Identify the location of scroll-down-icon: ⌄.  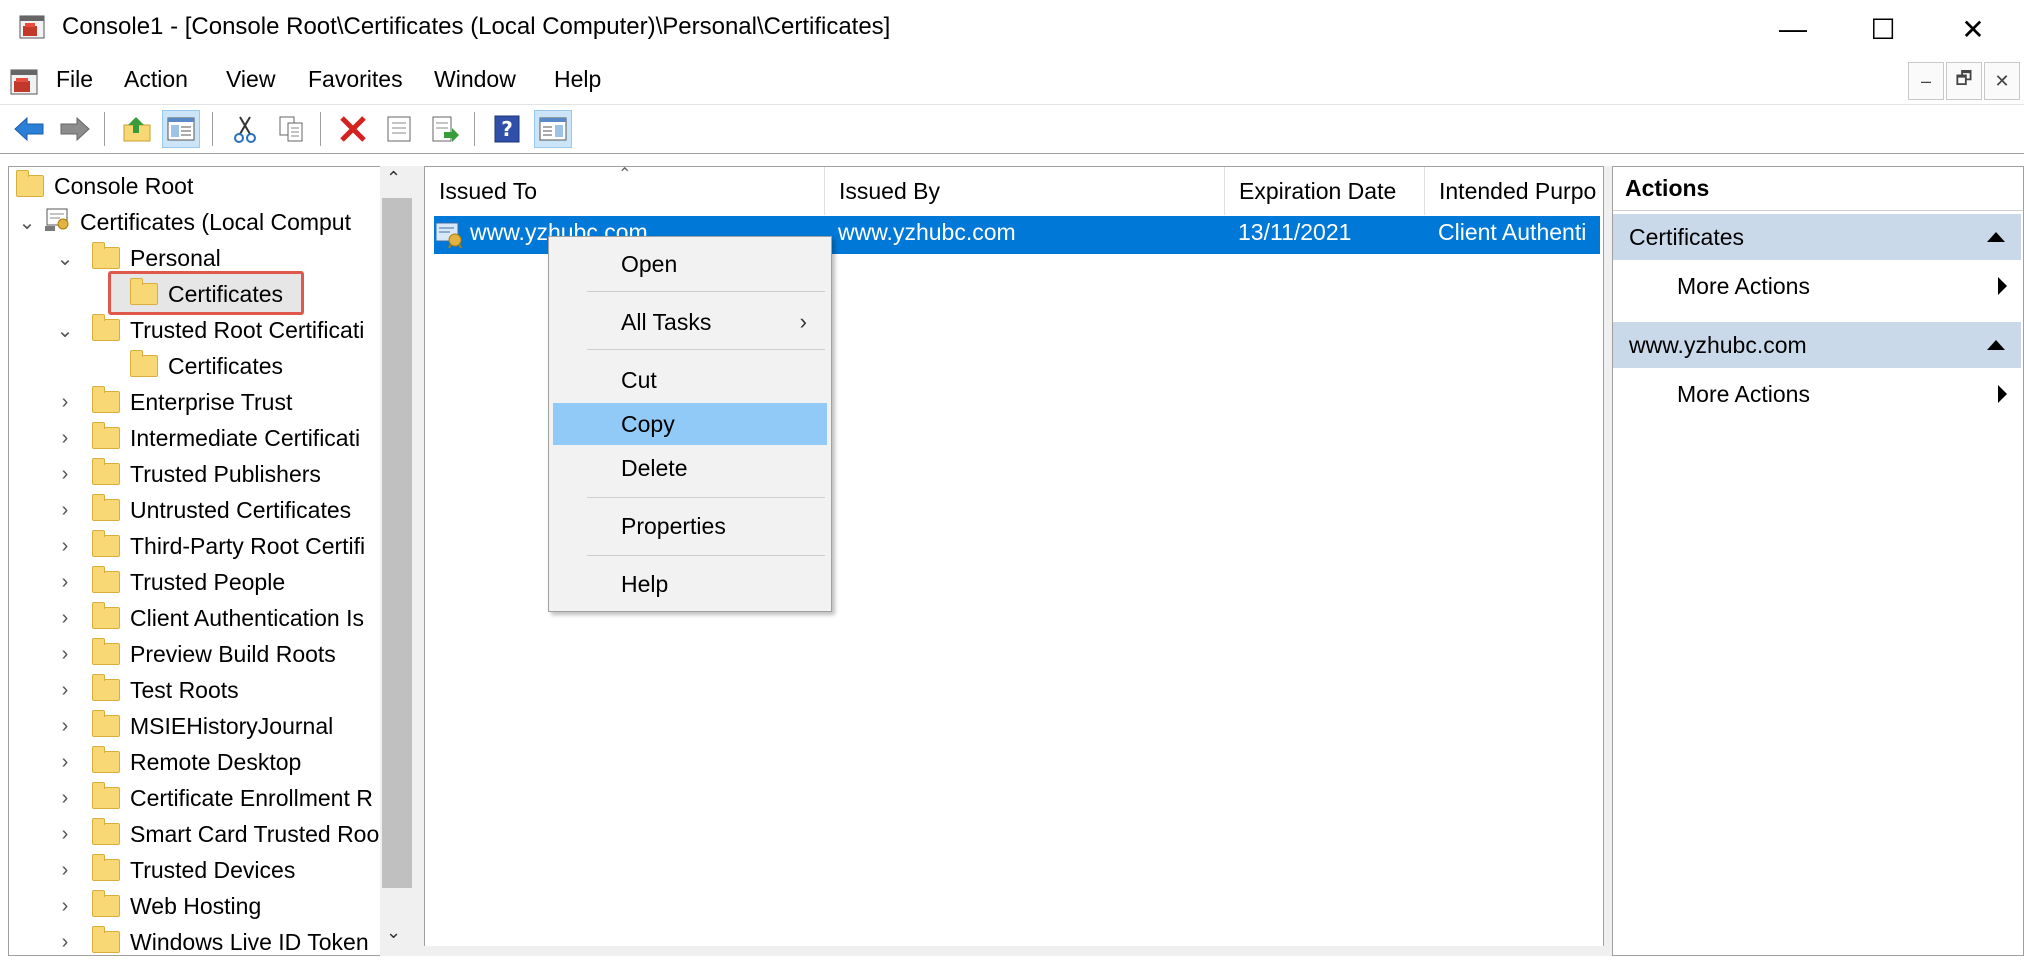
(393, 932).